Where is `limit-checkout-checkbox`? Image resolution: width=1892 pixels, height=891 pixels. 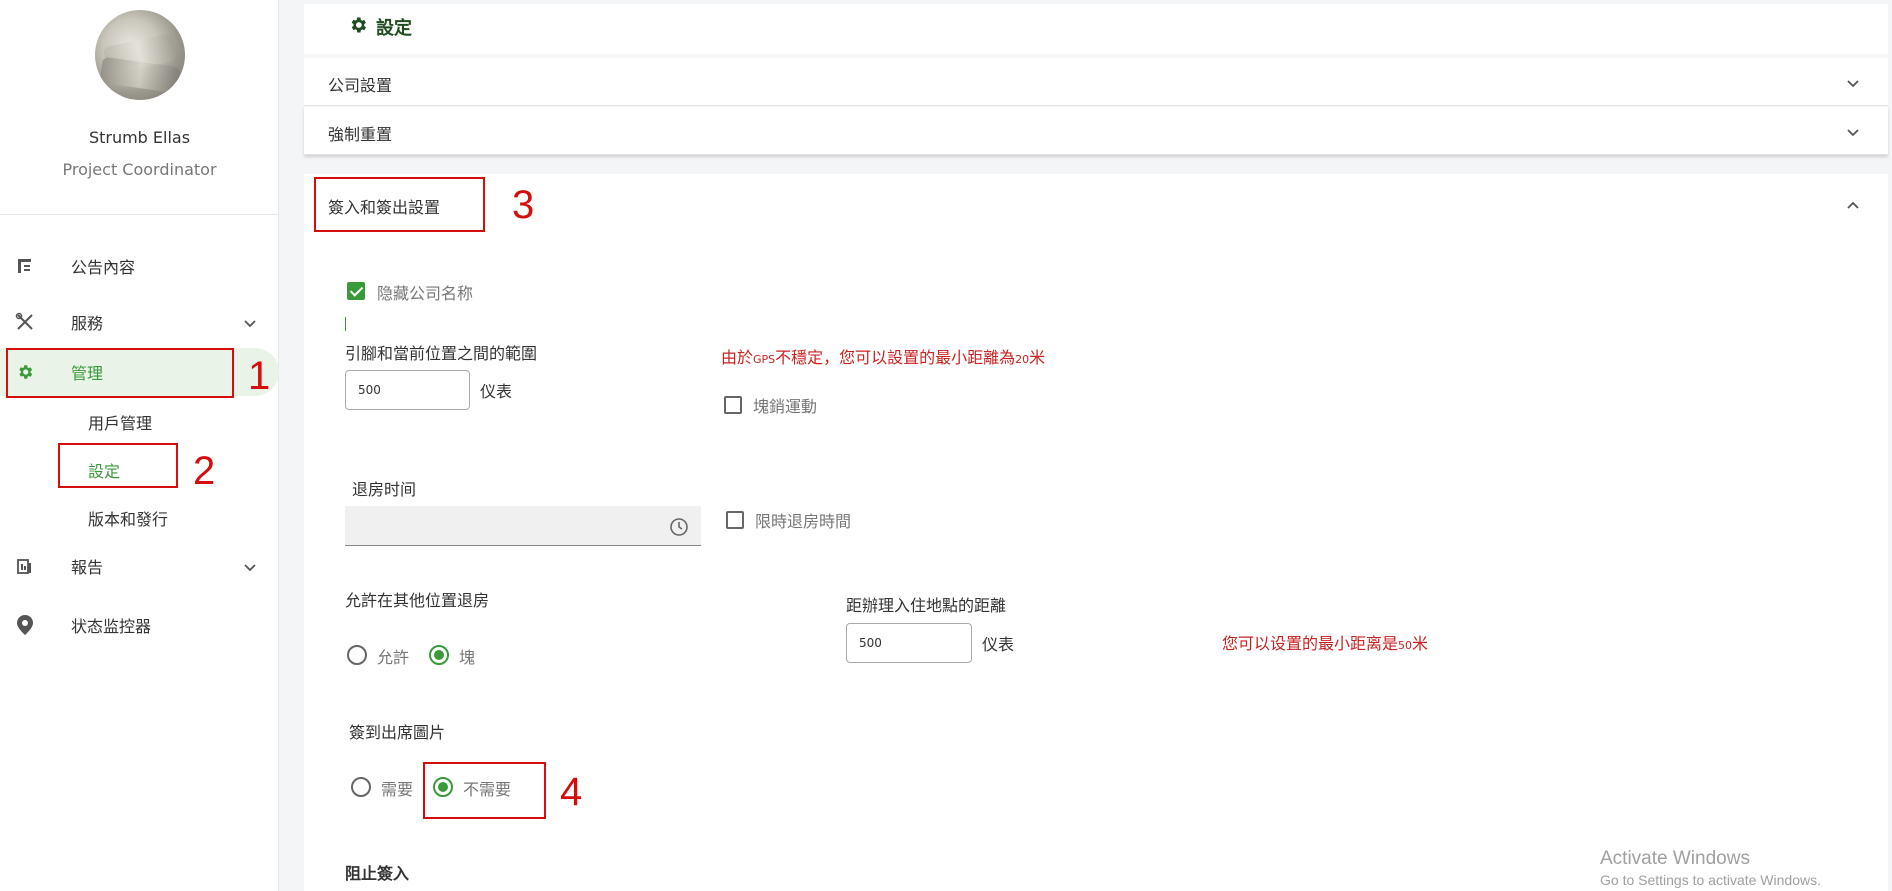
limit-checkout-checkbox is located at coordinates (735, 520).